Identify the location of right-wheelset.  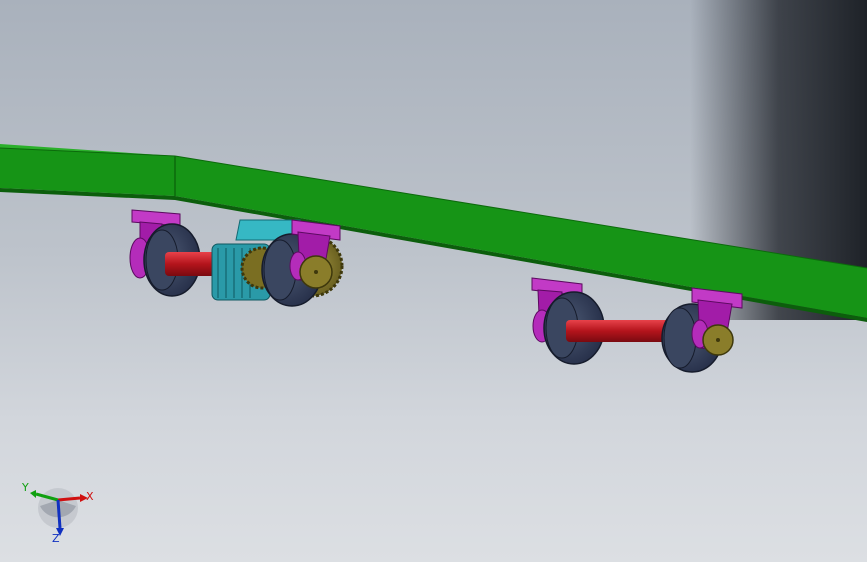
(637, 325).